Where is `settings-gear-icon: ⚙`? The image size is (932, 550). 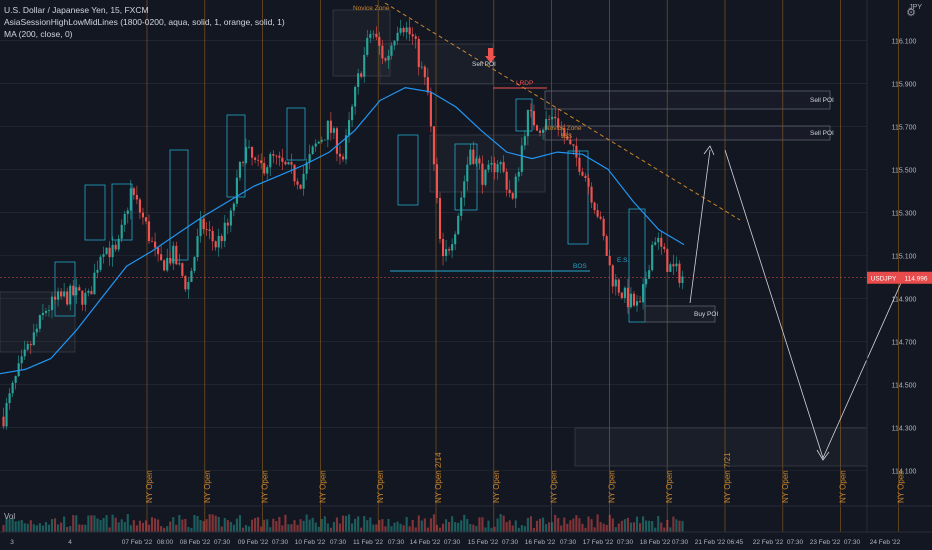
settings-gear-icon: ⚙ is located at coordinates (911, 13).